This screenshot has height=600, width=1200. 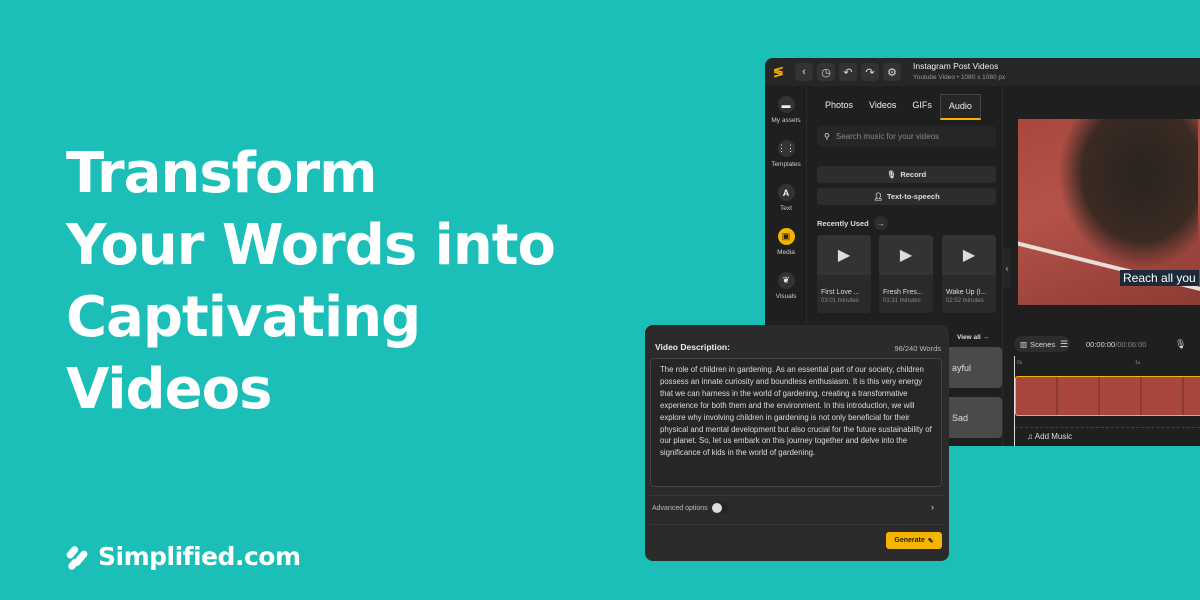 I want to click on track-duration: 02:52 minutes, so click(x=965, y=301).